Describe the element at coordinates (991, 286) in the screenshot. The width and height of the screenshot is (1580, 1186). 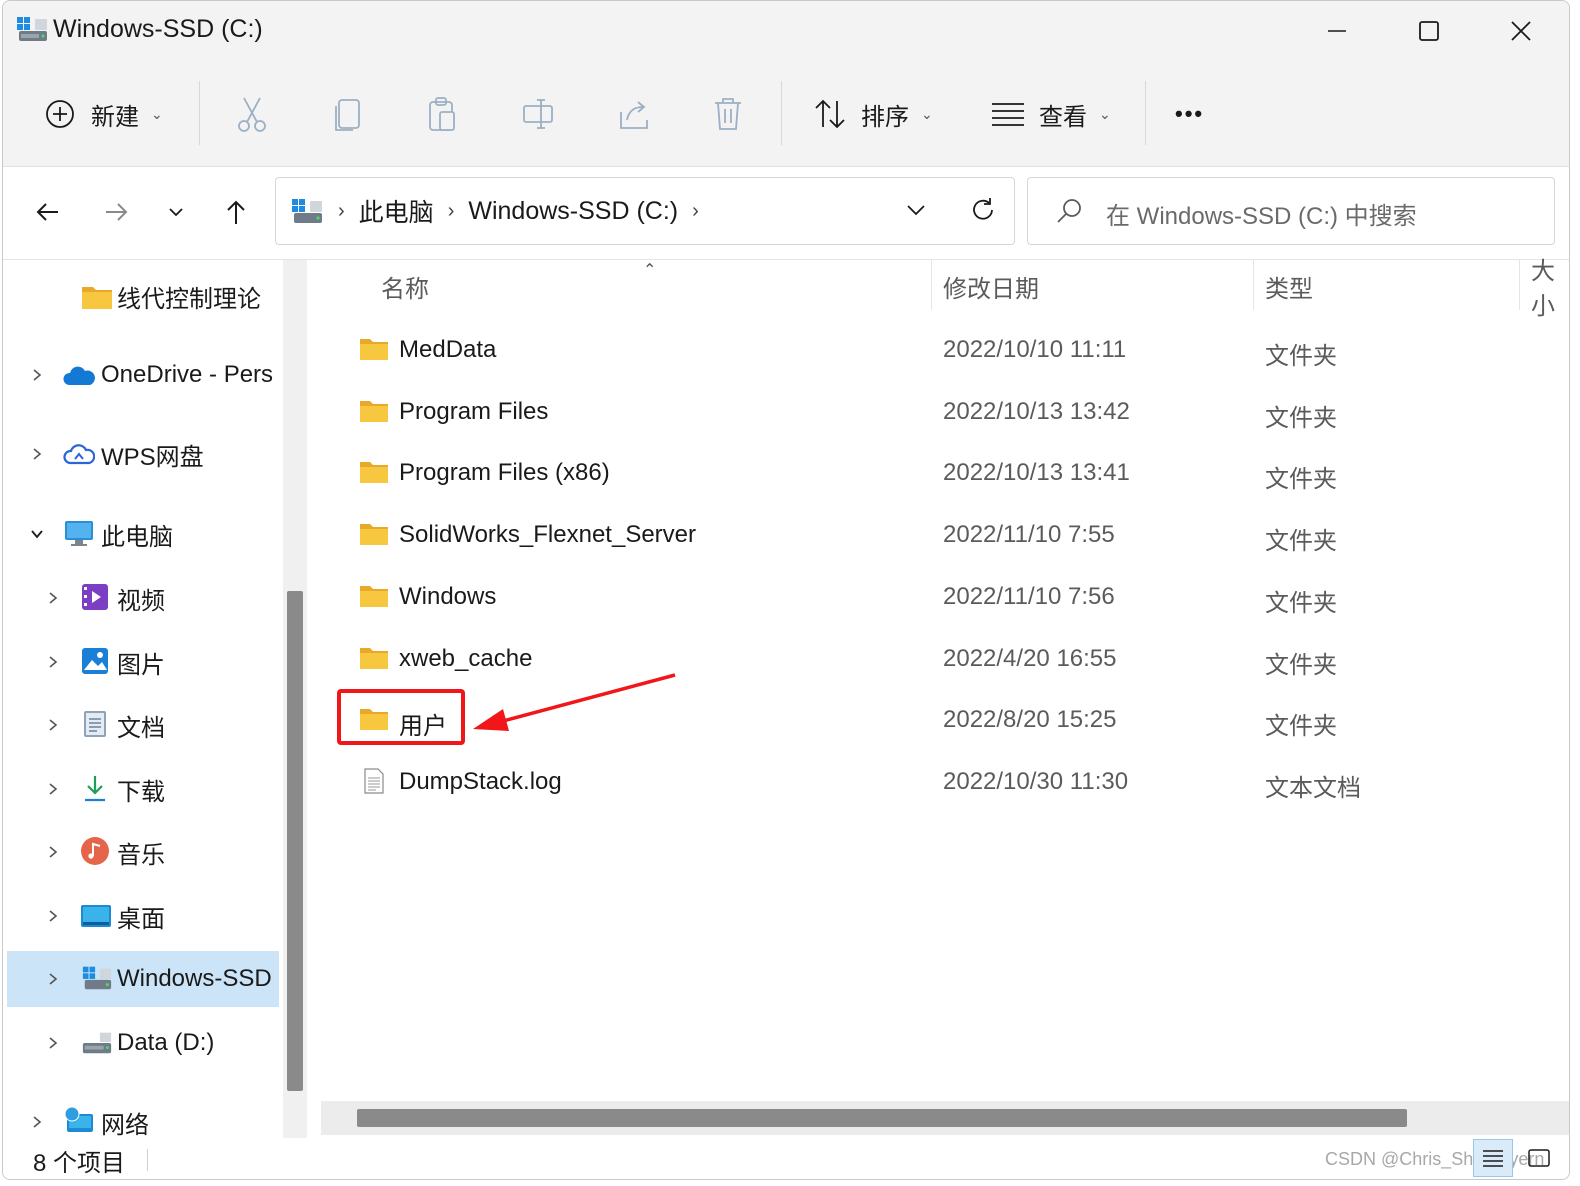
I see `column-header-date: 修改日期` at that location.